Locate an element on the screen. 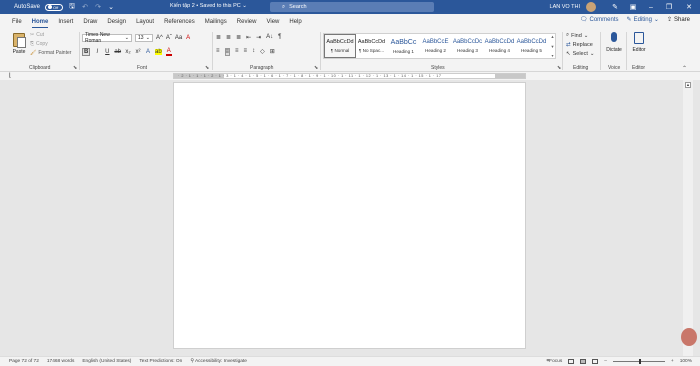  style-heading-1: AaBbCc Heading 1 is located at coordinates (404, 46).